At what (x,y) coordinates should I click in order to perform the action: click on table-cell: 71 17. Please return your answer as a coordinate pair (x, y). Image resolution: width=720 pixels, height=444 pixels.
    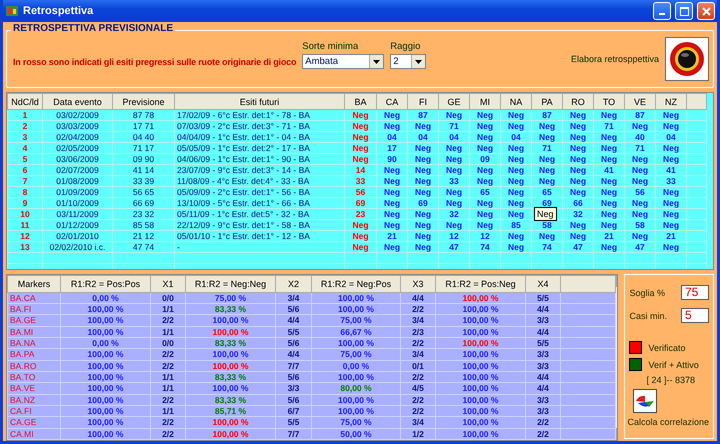
    Looking at the image, I should click on (143, 148).